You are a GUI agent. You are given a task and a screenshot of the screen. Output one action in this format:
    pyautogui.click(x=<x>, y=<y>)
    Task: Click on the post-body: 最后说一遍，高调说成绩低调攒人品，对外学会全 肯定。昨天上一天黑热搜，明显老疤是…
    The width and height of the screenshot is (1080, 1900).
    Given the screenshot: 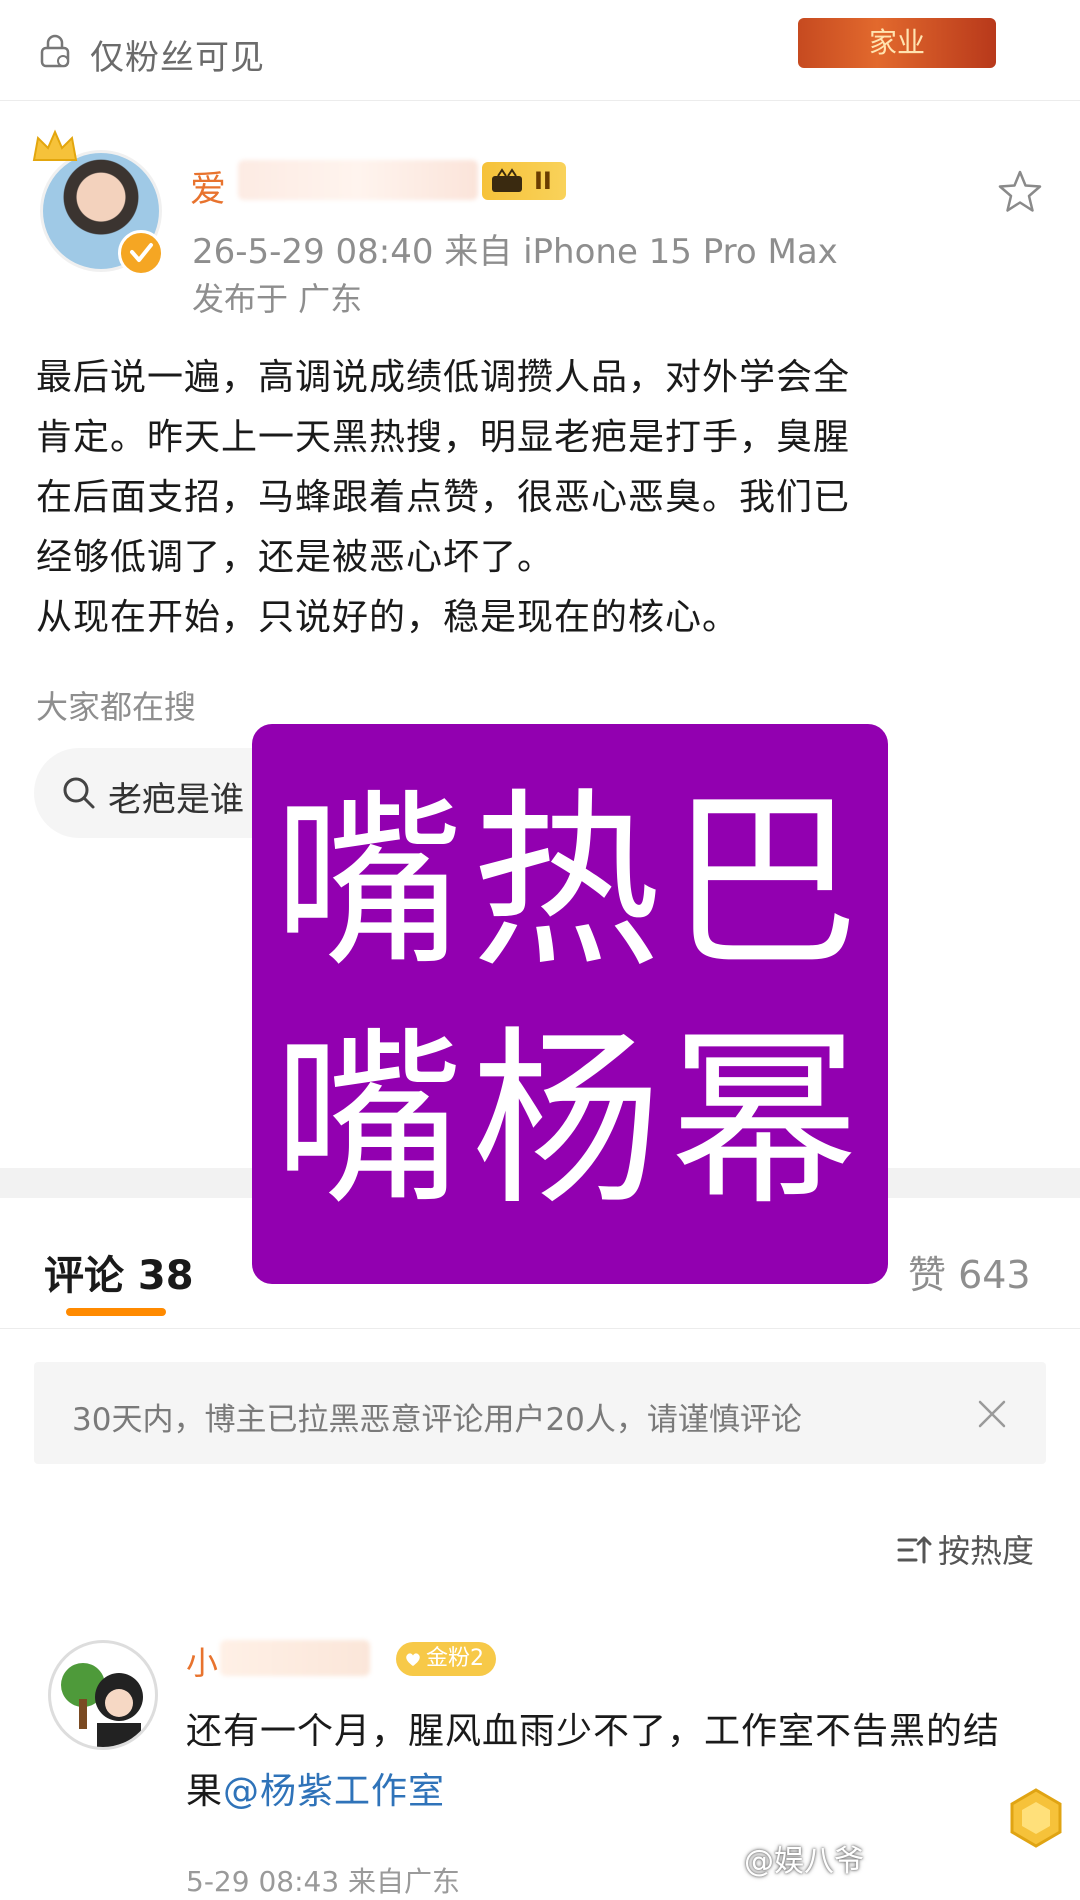 What is the action you would take?
    pyautogui.click(x=443, y=497)
    